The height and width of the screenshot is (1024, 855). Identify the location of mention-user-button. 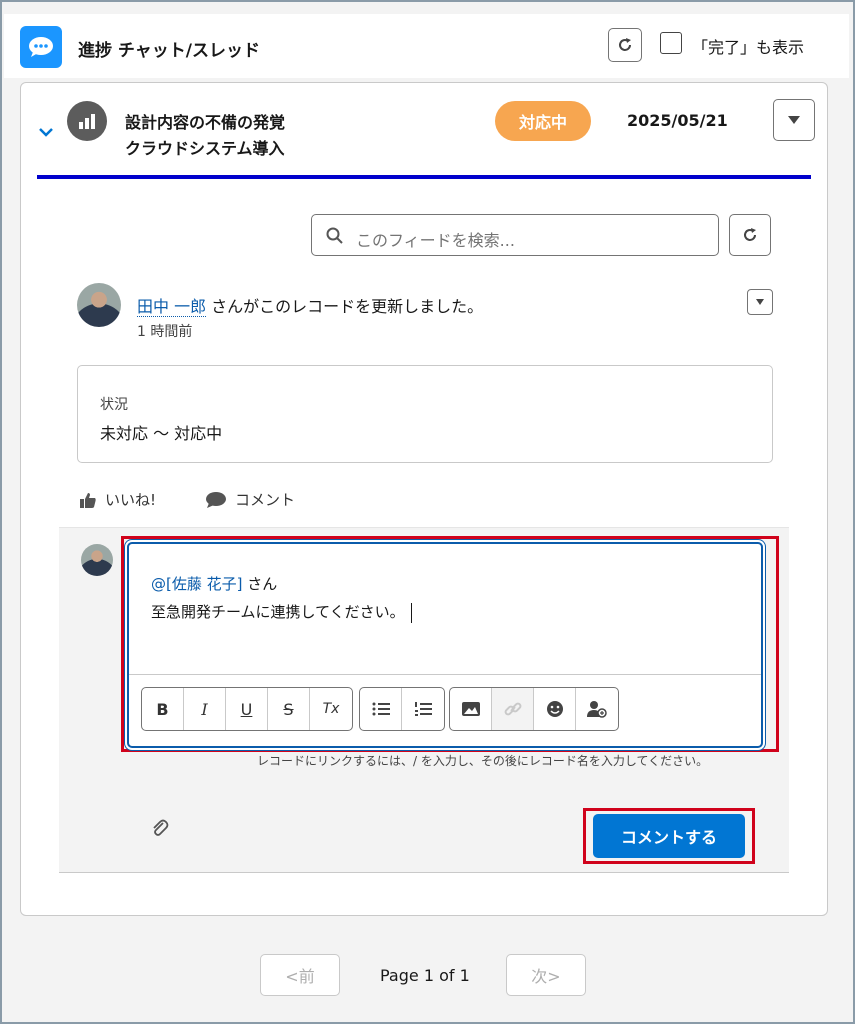
(597, 709).